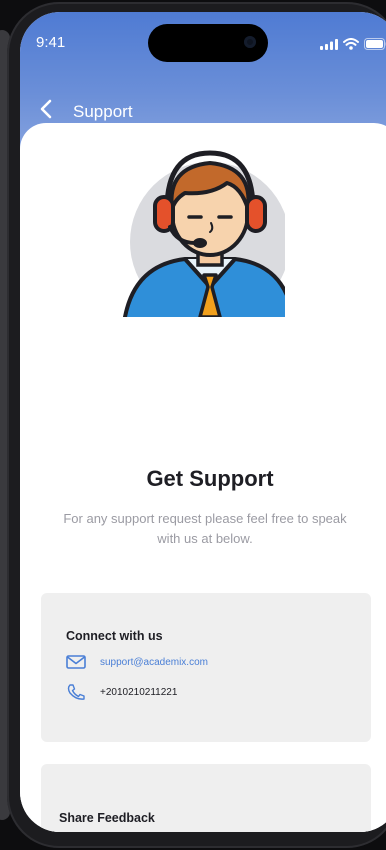  I want to click on camera-icon, so click(250, 42).